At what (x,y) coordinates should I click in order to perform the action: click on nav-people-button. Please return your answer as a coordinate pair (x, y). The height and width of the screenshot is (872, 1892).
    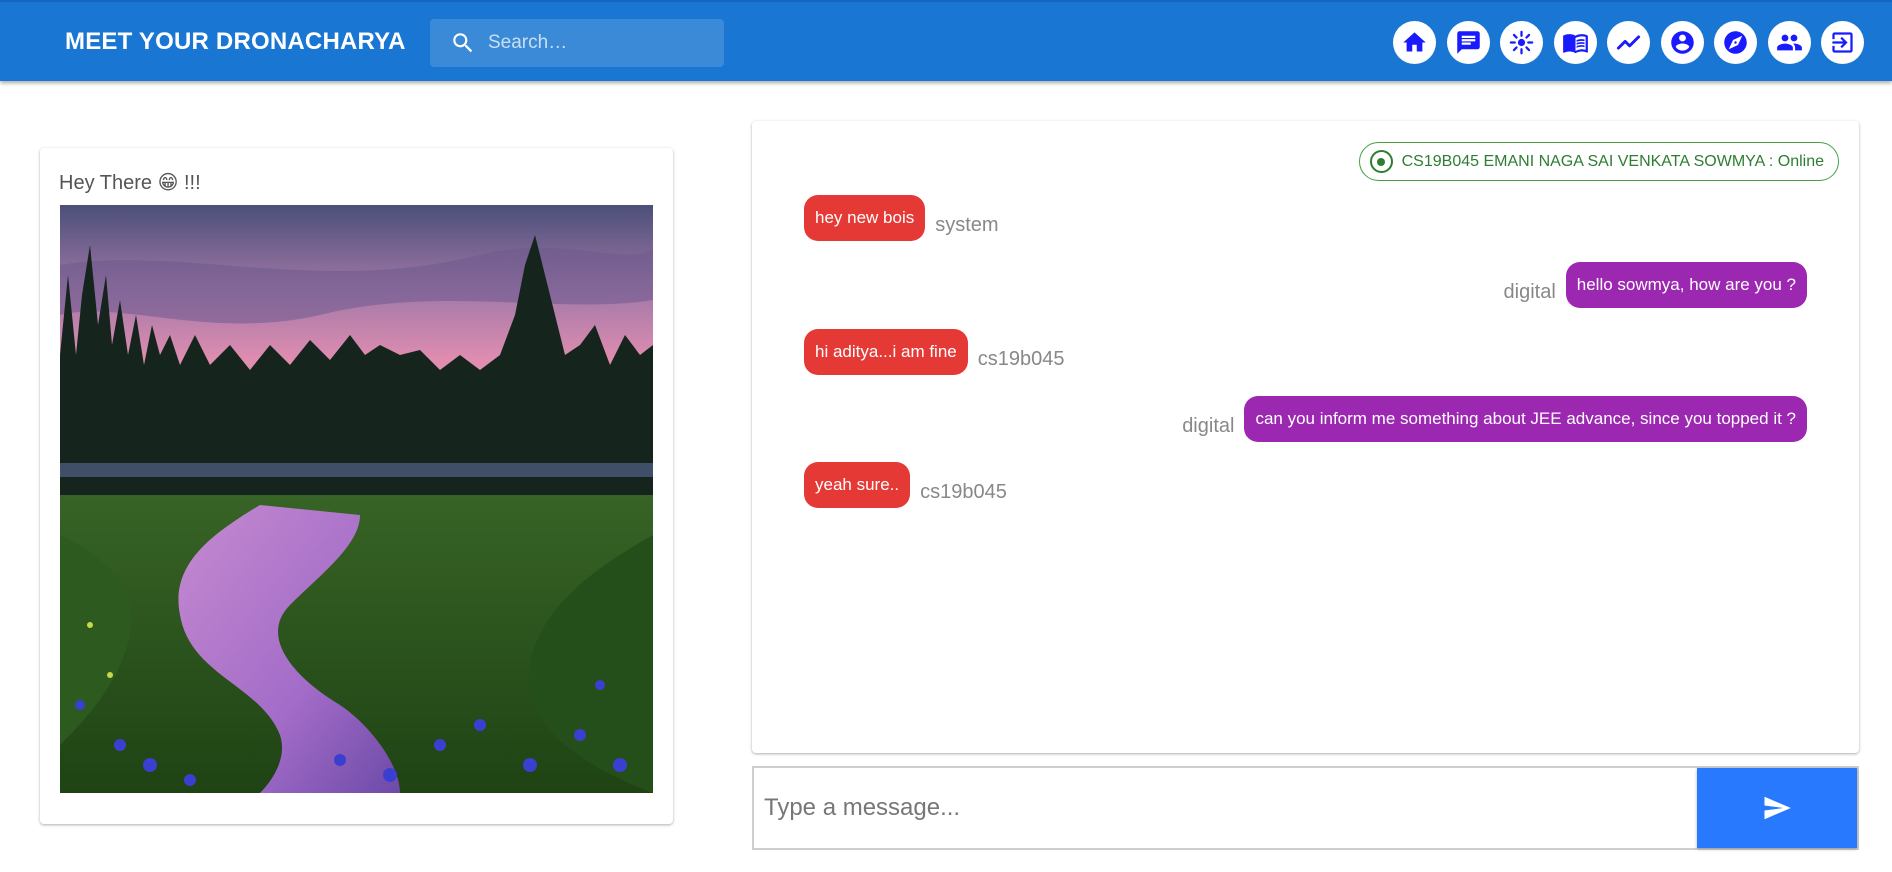
    Looking at the image, I should click on (1789, 42).